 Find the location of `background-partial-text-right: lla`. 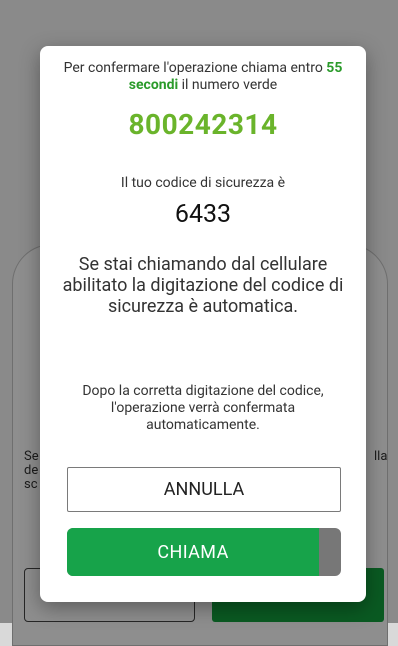

background-partial-text-right: lla is located at coordinates (381, 456).